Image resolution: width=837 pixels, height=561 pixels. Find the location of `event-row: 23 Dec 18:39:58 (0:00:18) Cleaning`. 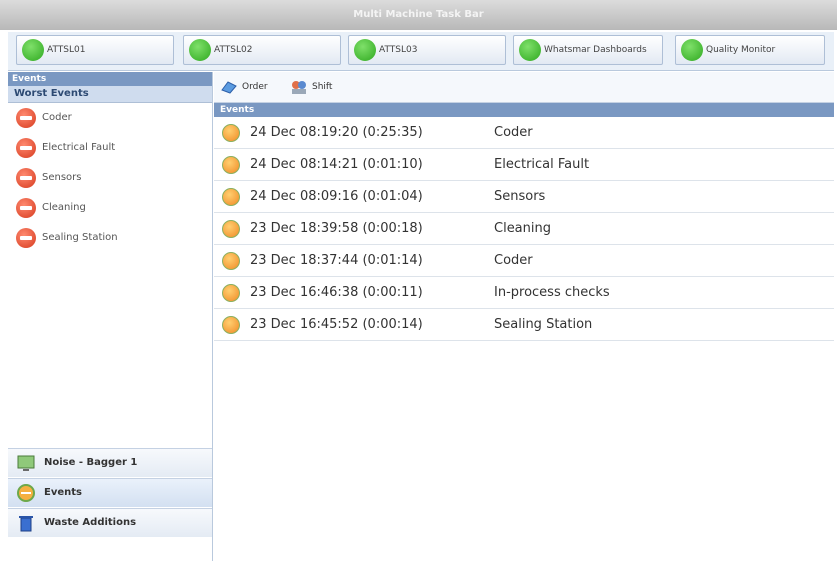

event-row: 23 Dec 18:39:58 (0:00:18) Cleaning is located at coordinates (524, 229).